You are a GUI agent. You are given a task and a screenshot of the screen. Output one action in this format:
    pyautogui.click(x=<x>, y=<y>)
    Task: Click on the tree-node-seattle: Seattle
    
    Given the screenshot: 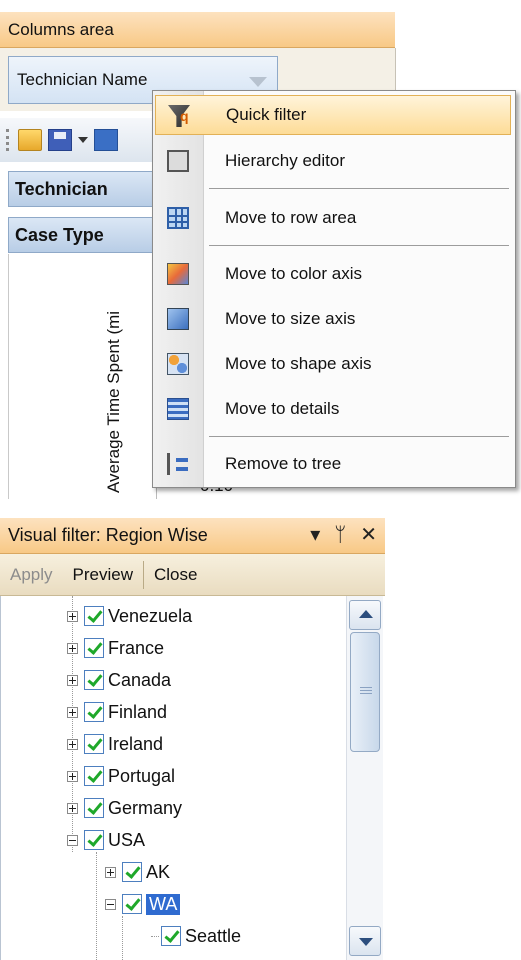 What is the action you would take?
    pyautogui.click(x=196, y=936)
    